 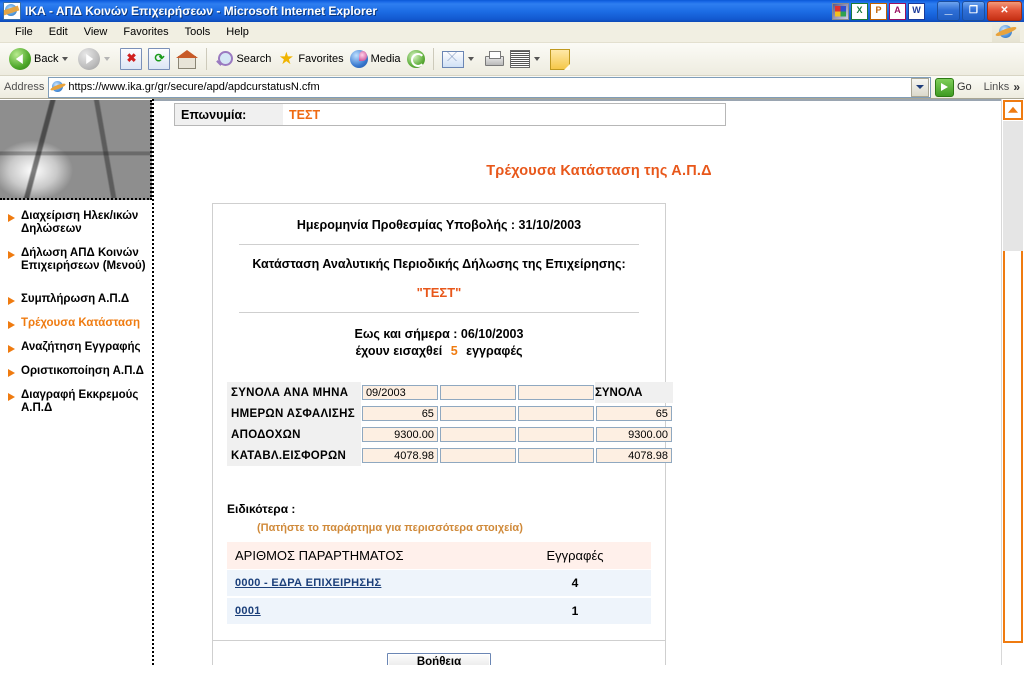 I want to click on forward-button, so click(x=96, y=59).